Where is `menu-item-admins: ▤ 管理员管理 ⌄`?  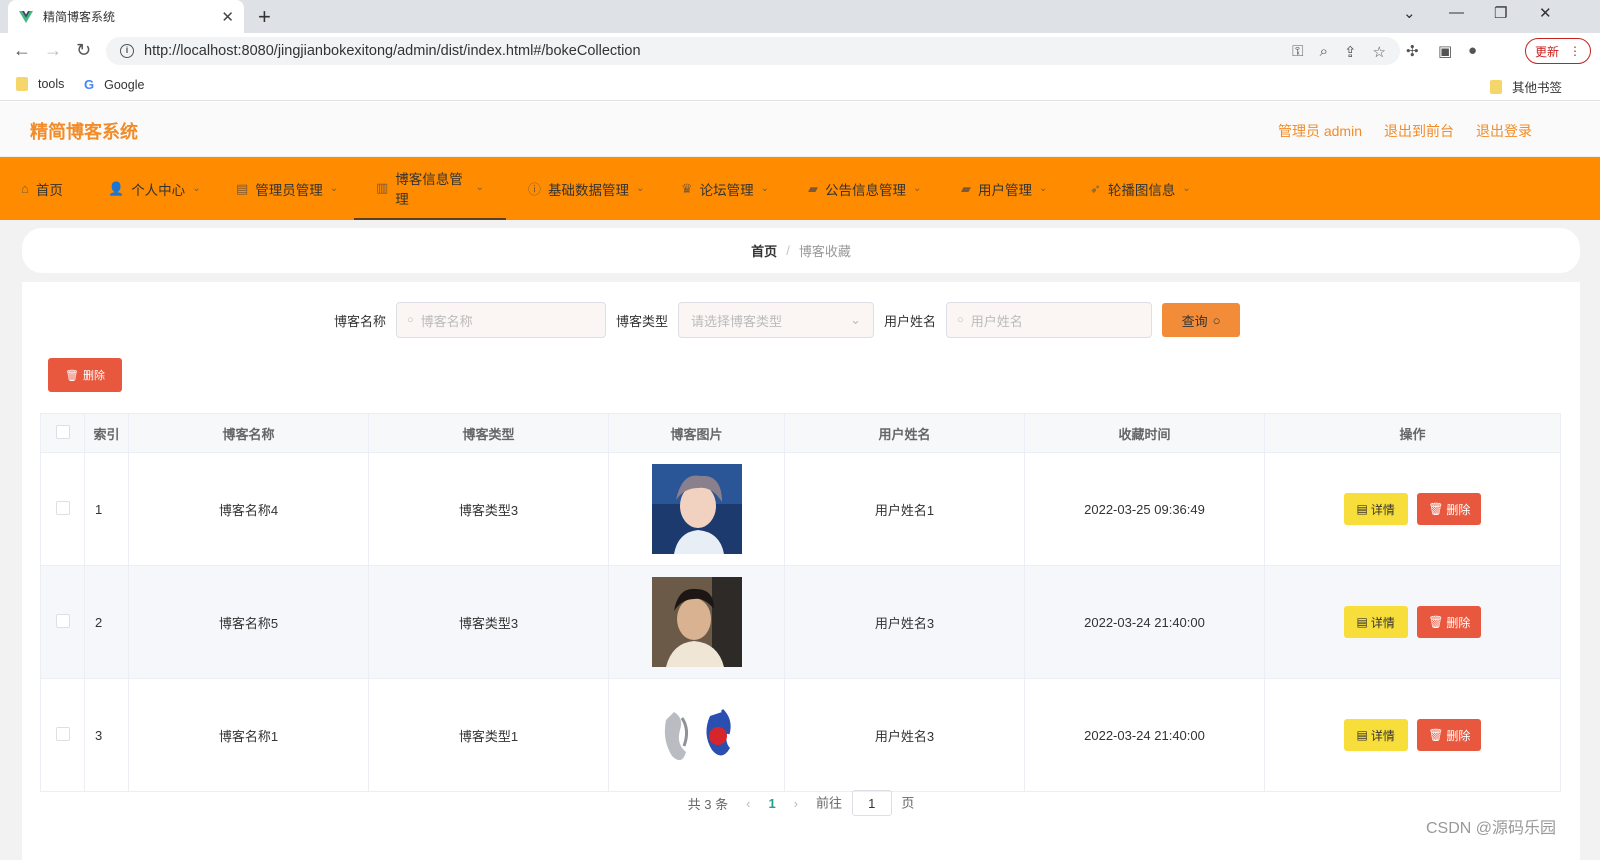
menu-item-admins: ▤ 管理员管理 ⌄ is located at coordinates (287, 188).